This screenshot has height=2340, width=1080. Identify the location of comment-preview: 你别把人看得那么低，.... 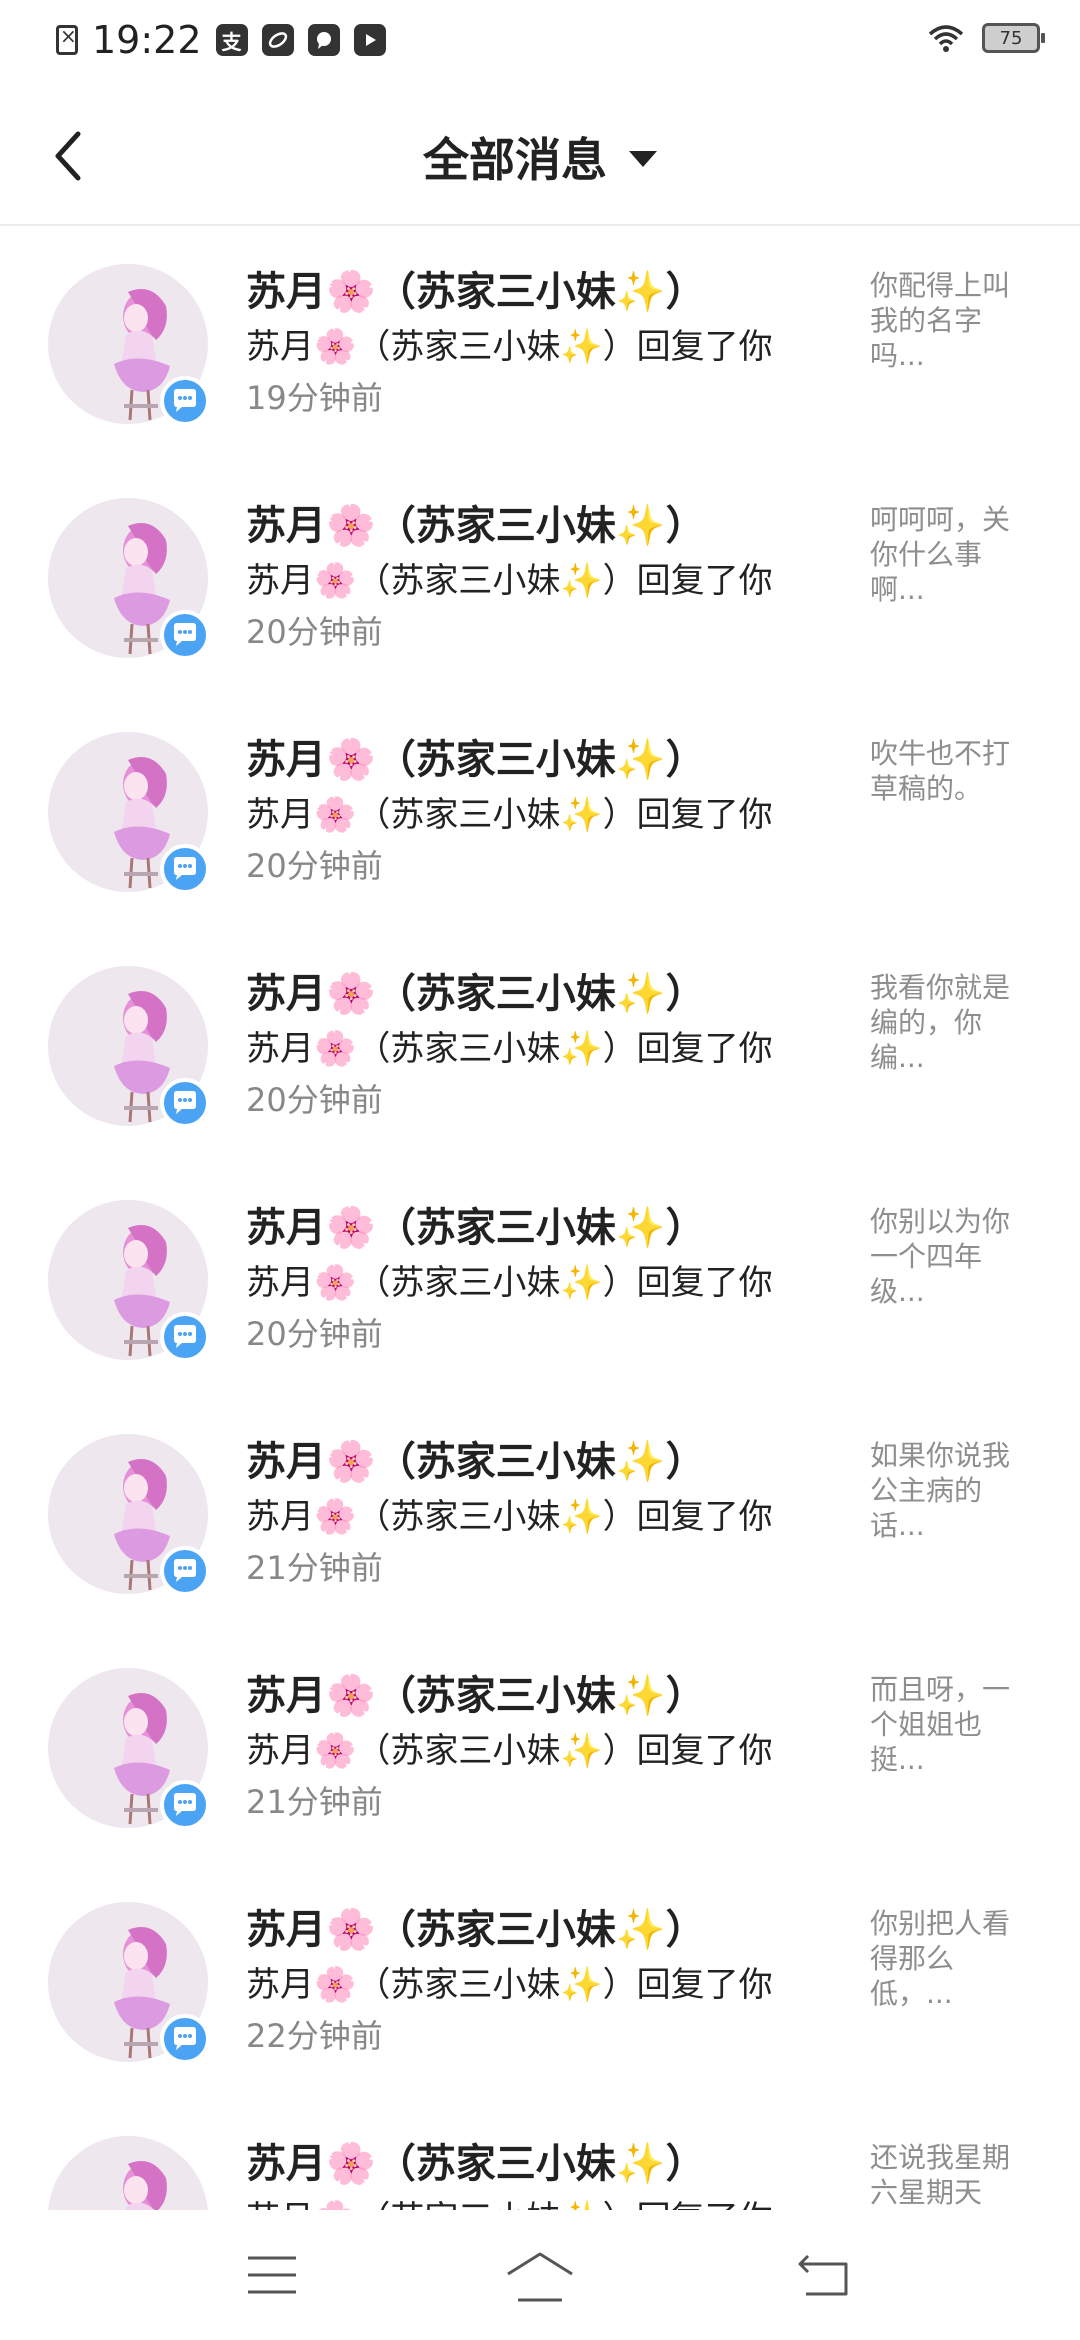
(940, 1958).